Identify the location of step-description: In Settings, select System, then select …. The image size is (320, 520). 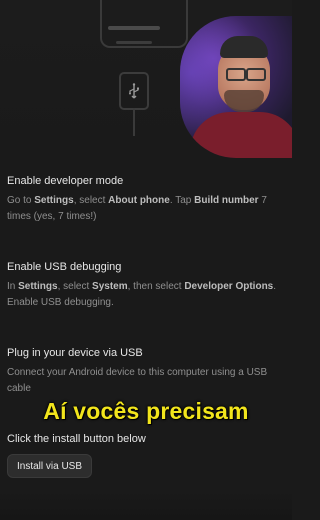
(142, 294).